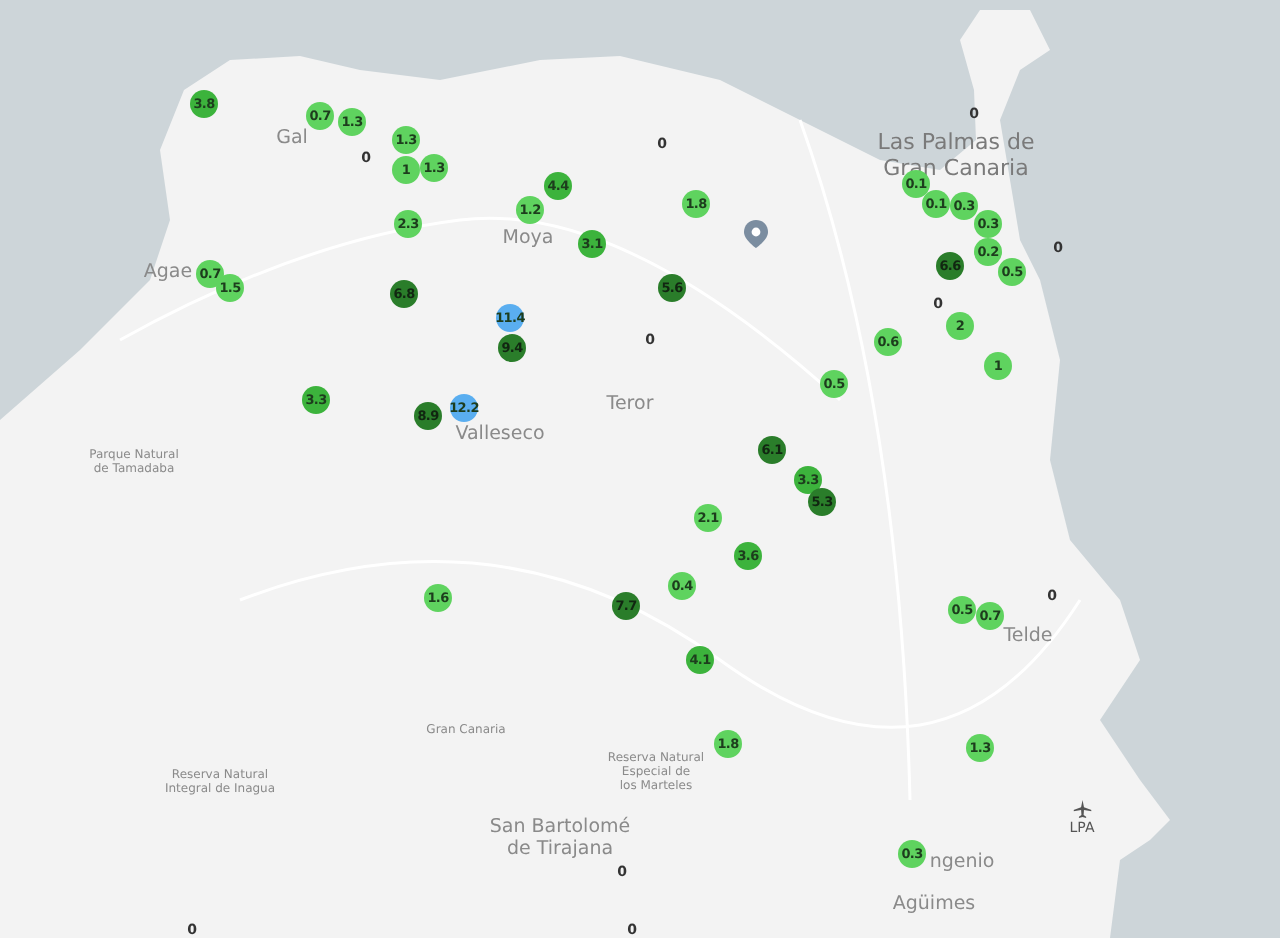 This screenshot has height=938, width=1280. What do you see at coordinates (962, 864) in the screenshot?
I see `place-label: ngenio` at bounding box center [962, 864].